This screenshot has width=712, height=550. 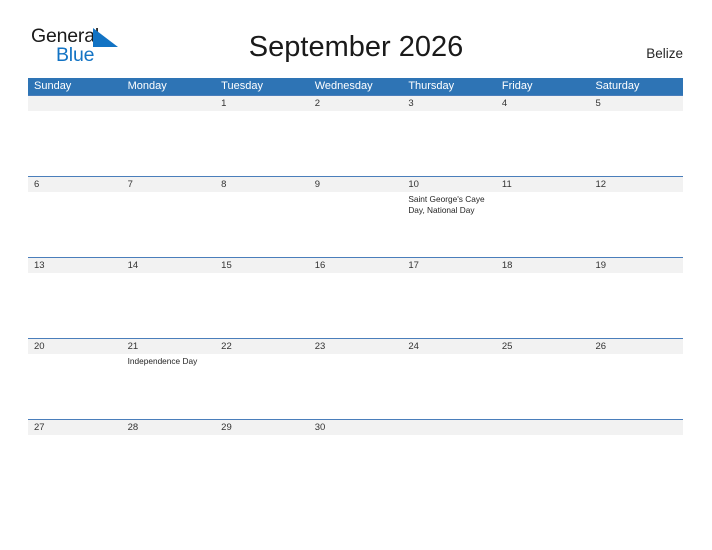 I want to click on day-cell: 18, so click(x=543, y=298).